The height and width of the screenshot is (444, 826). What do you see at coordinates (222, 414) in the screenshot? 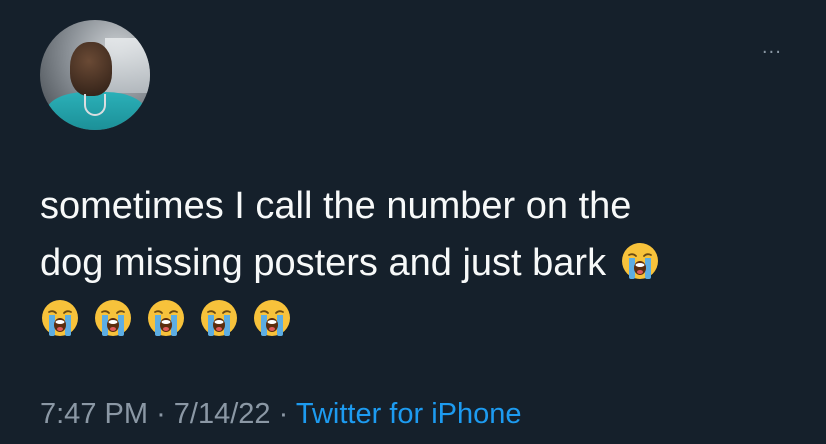
I see `tweet-date: 7/14/22` at bounding box center [222, 414].